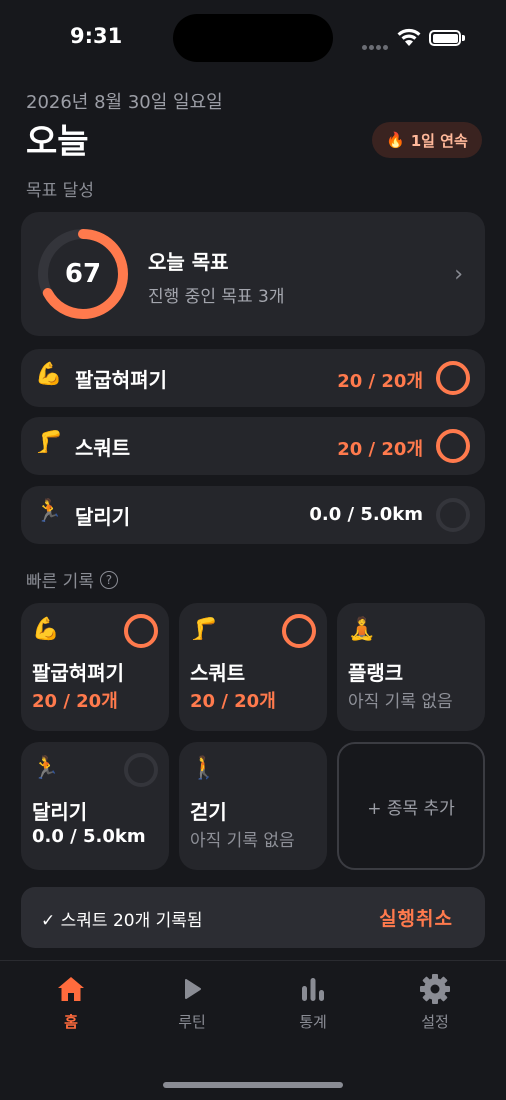  I want to click on quick-log-label: 빠른 기록, so click(60, 582).